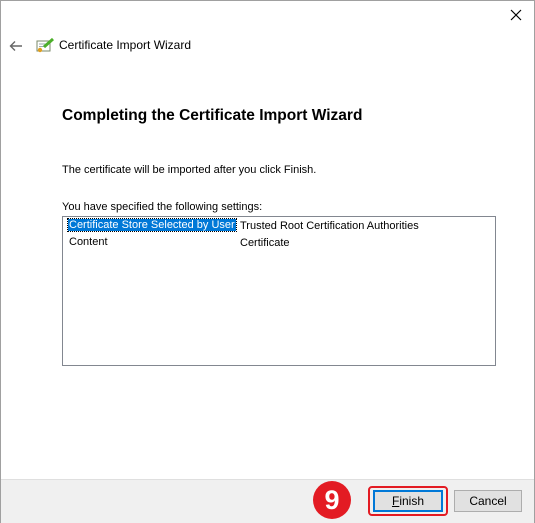 This screenshot has width=535, height=523. Describe the element at coordinates (152, 225) in the screenshot. I see `setting-key: Certificate Store Selected by User` at that location.